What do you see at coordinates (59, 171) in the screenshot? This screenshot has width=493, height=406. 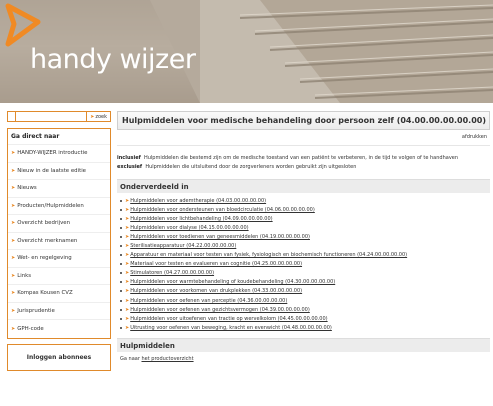 I see `nav-item-nieuw: ➤ Nieuw in de laatste editie` at bounding box center [59, 171].